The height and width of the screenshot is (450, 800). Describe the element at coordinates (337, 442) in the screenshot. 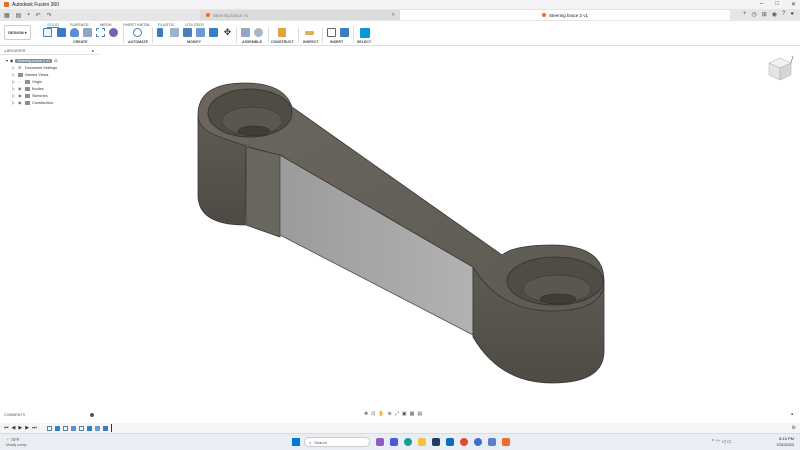

I see `taskbar-search: ⌕ Search` at that location.